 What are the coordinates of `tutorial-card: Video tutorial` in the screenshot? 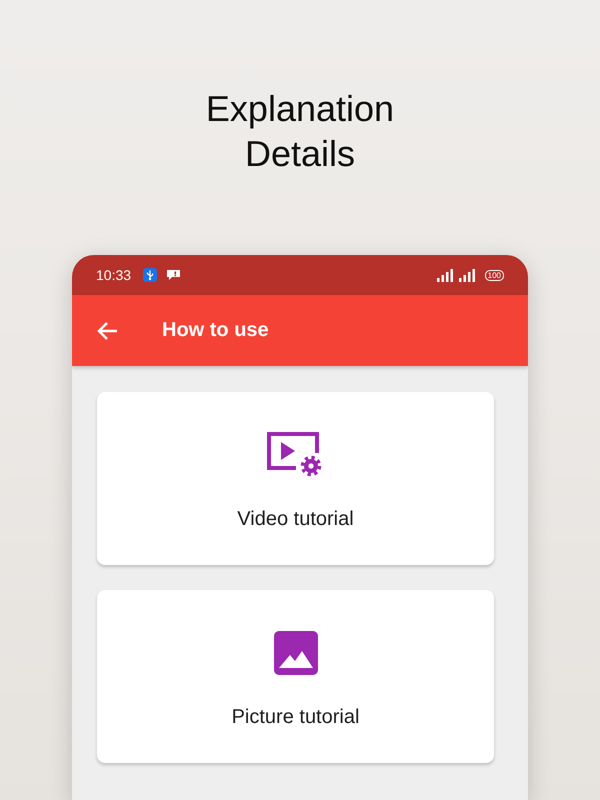 It's located at (295, 478).